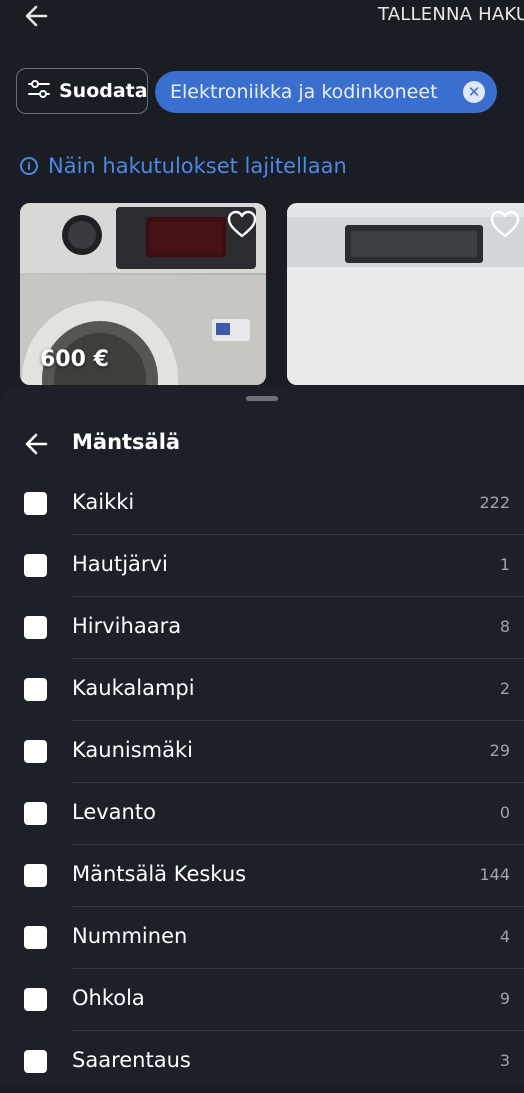  What do you see at coordinates (504, 626) in the screenshot?
I see `option-count: 8` at bounding box center [504, 626].